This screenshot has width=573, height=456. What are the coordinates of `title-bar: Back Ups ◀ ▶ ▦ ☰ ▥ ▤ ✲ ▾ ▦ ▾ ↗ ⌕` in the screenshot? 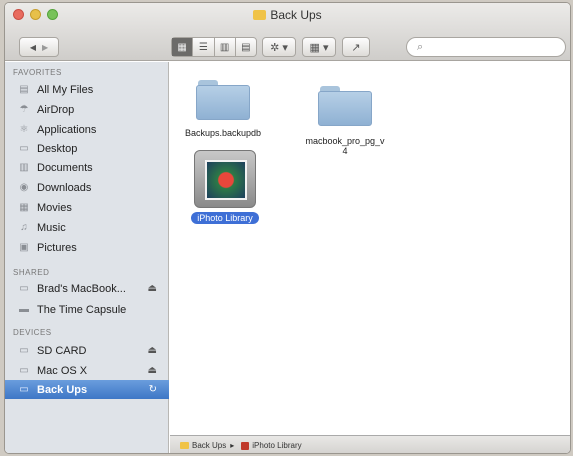 It's located at (287, 32).